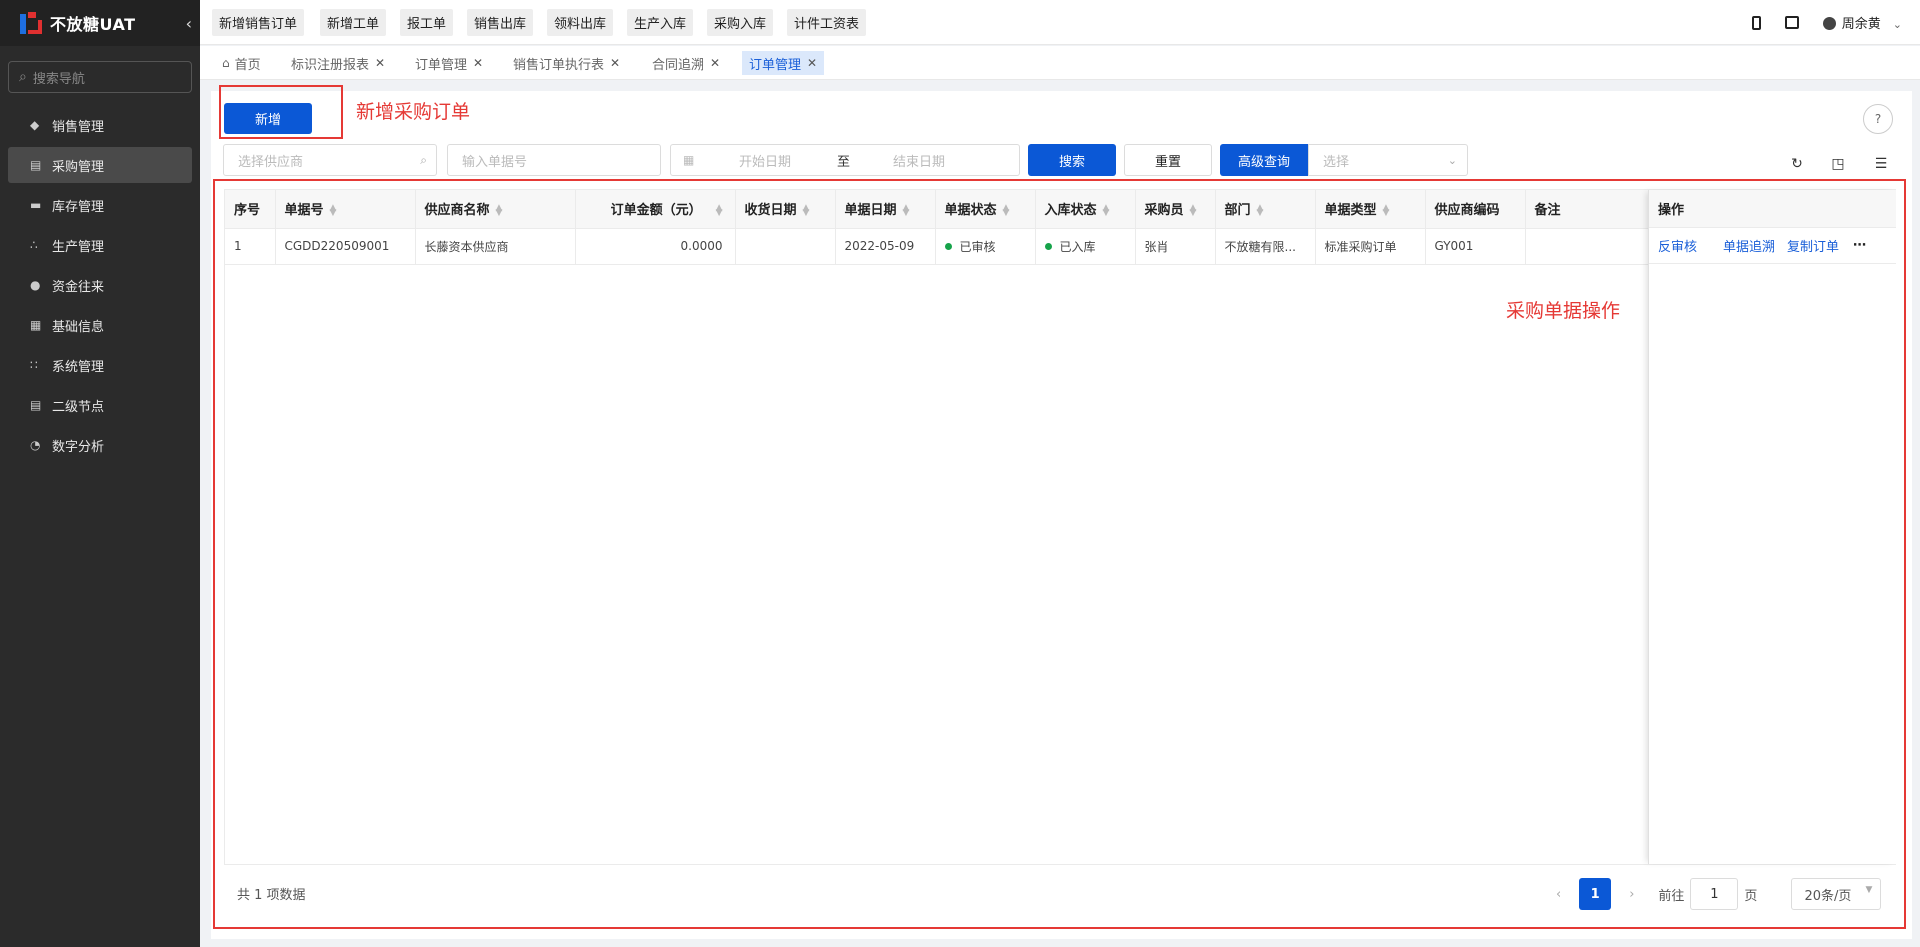 This screenshot has width=1920, height=947. What do you see at coordinates (783, 63) in the screenshot?
I see `tab-order-management-active: 订单管理 ✕` at bounding box center [783, 63].